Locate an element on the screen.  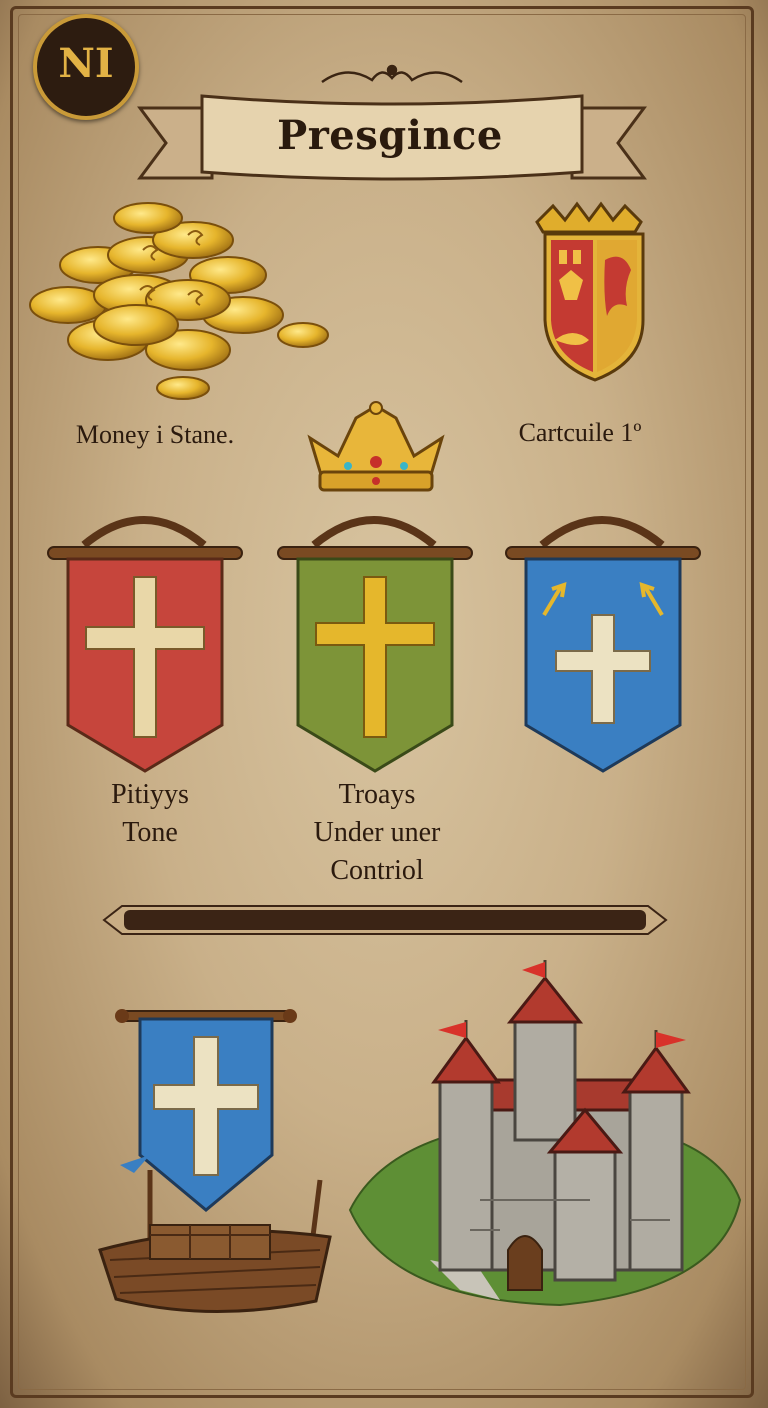
banner-2-label: Troays Under uner Contriol is located at coordinates (377, 833).